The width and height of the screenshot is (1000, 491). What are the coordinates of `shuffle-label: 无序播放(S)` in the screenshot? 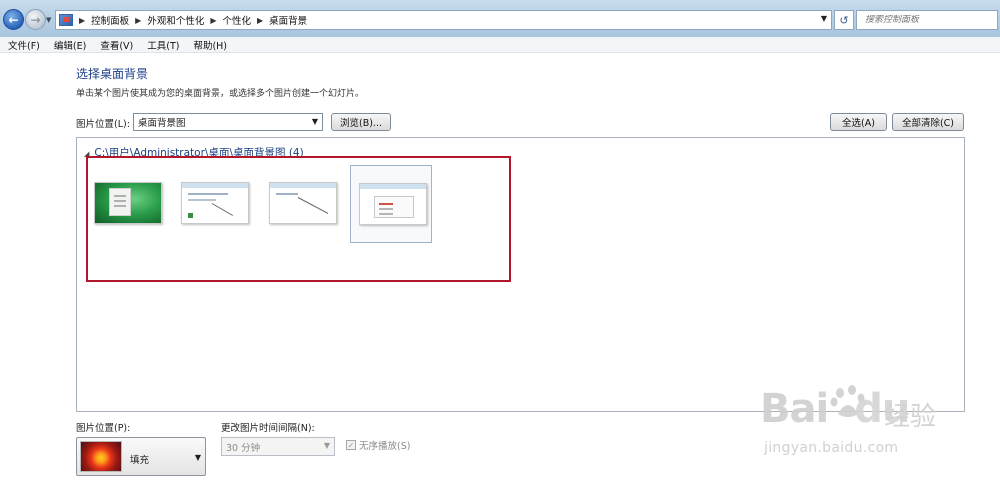 It's located at (385, 446).